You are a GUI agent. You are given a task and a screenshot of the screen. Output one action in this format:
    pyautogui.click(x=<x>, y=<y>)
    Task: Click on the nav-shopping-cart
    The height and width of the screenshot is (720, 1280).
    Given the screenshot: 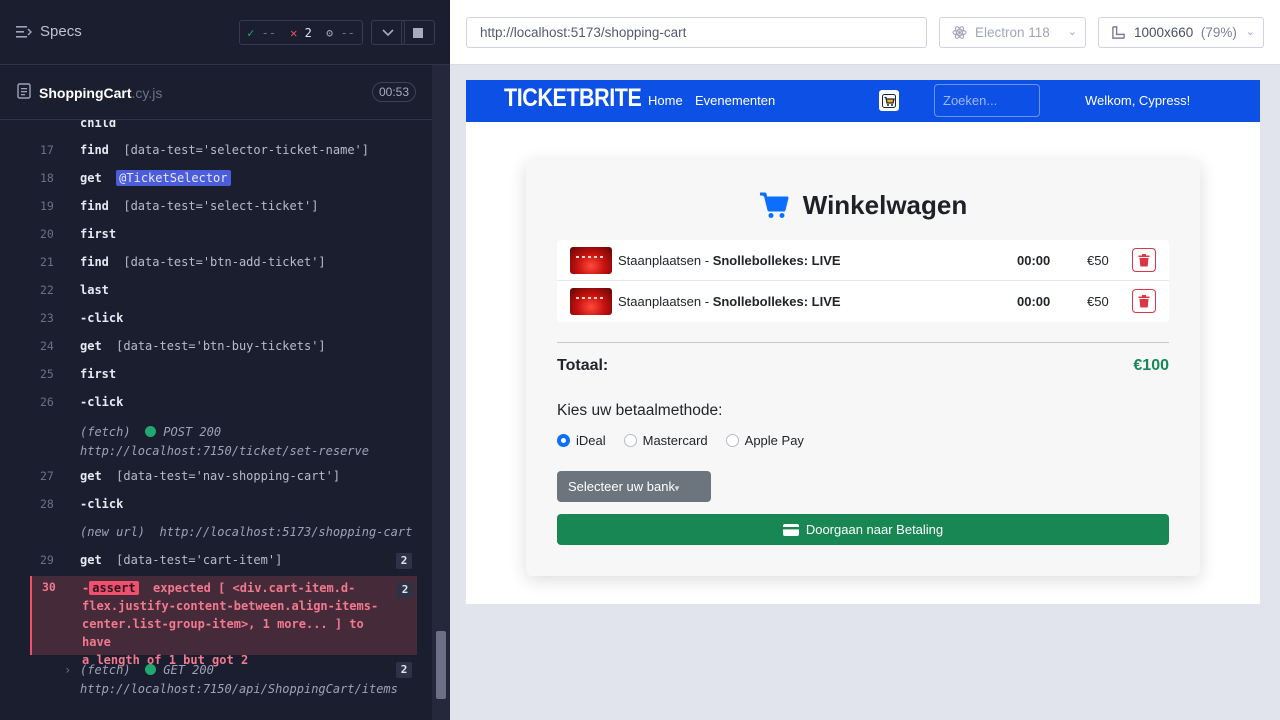 What is the action you would take?
    pyautogui.click(x=889, y=100)
    